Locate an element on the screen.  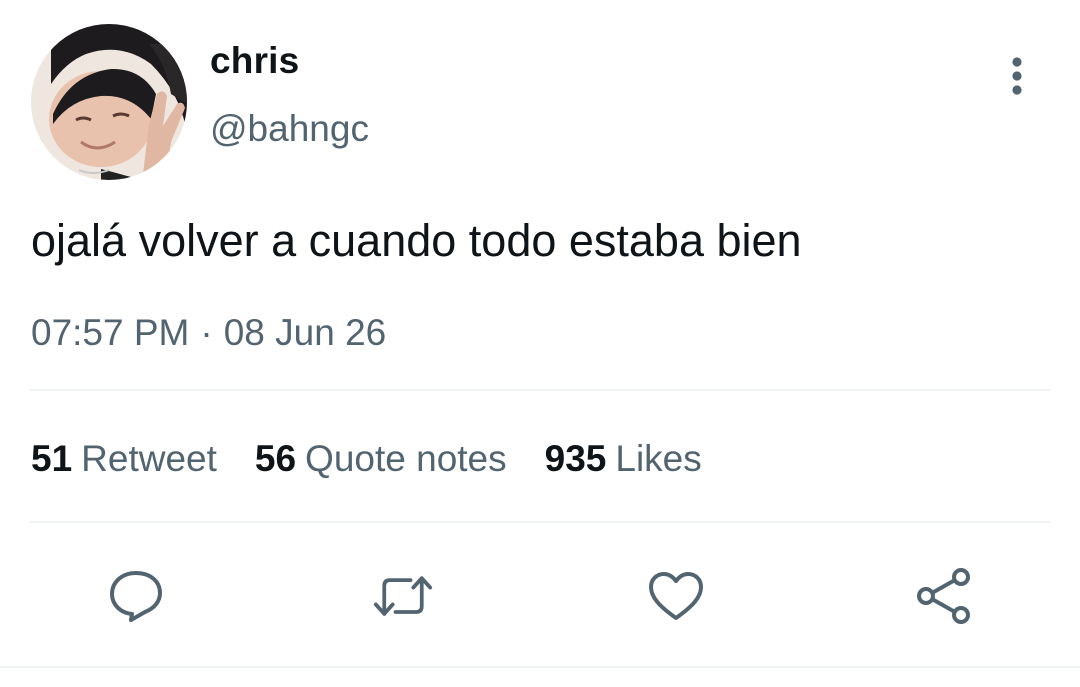
display-name: chris is located at coordinates (254, 61).